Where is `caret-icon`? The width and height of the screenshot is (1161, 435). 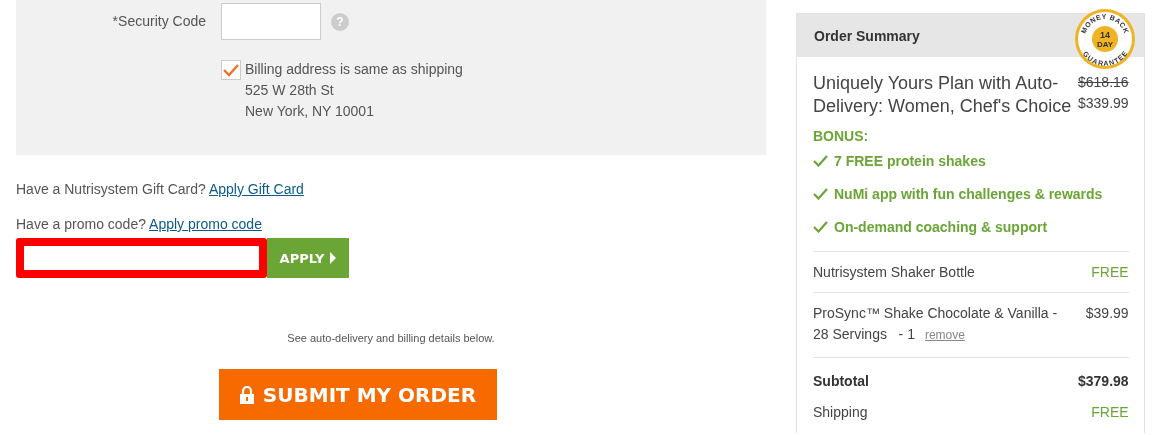
caret-icon is located at coordinates (333, 258).